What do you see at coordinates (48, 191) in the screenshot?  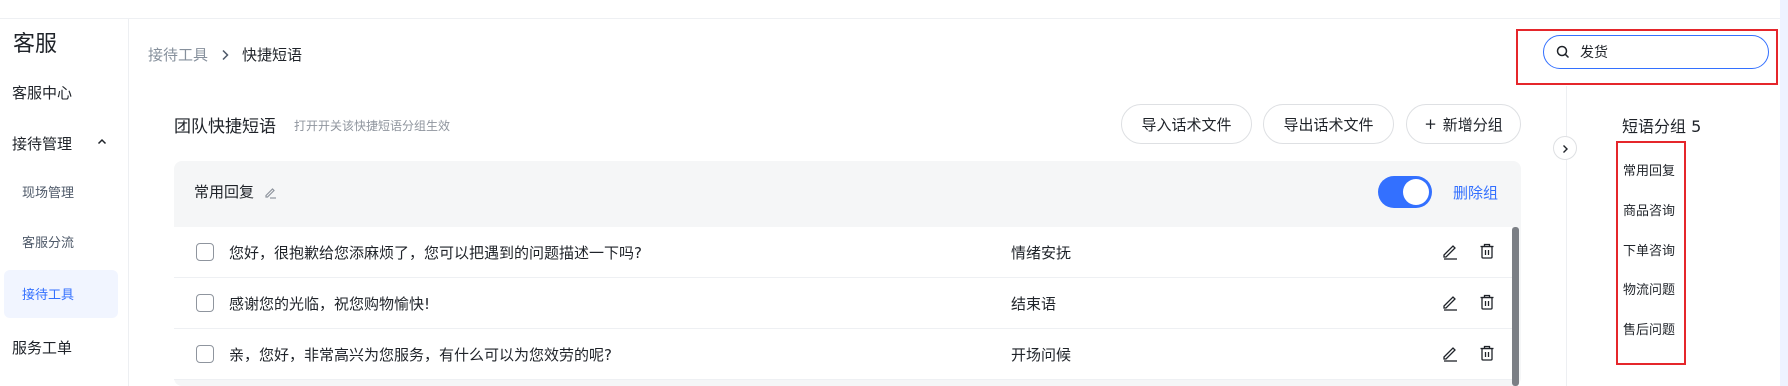 I see `sidebar-item-onsite-management: 现场管理` at bounding box center [48, 191].